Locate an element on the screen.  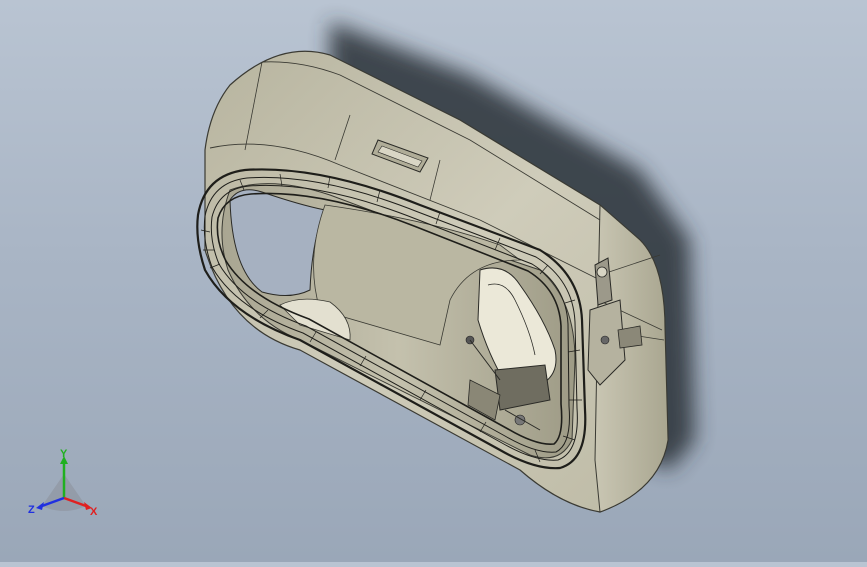
z-axis-label: Z is located at coordinates (31, 510).